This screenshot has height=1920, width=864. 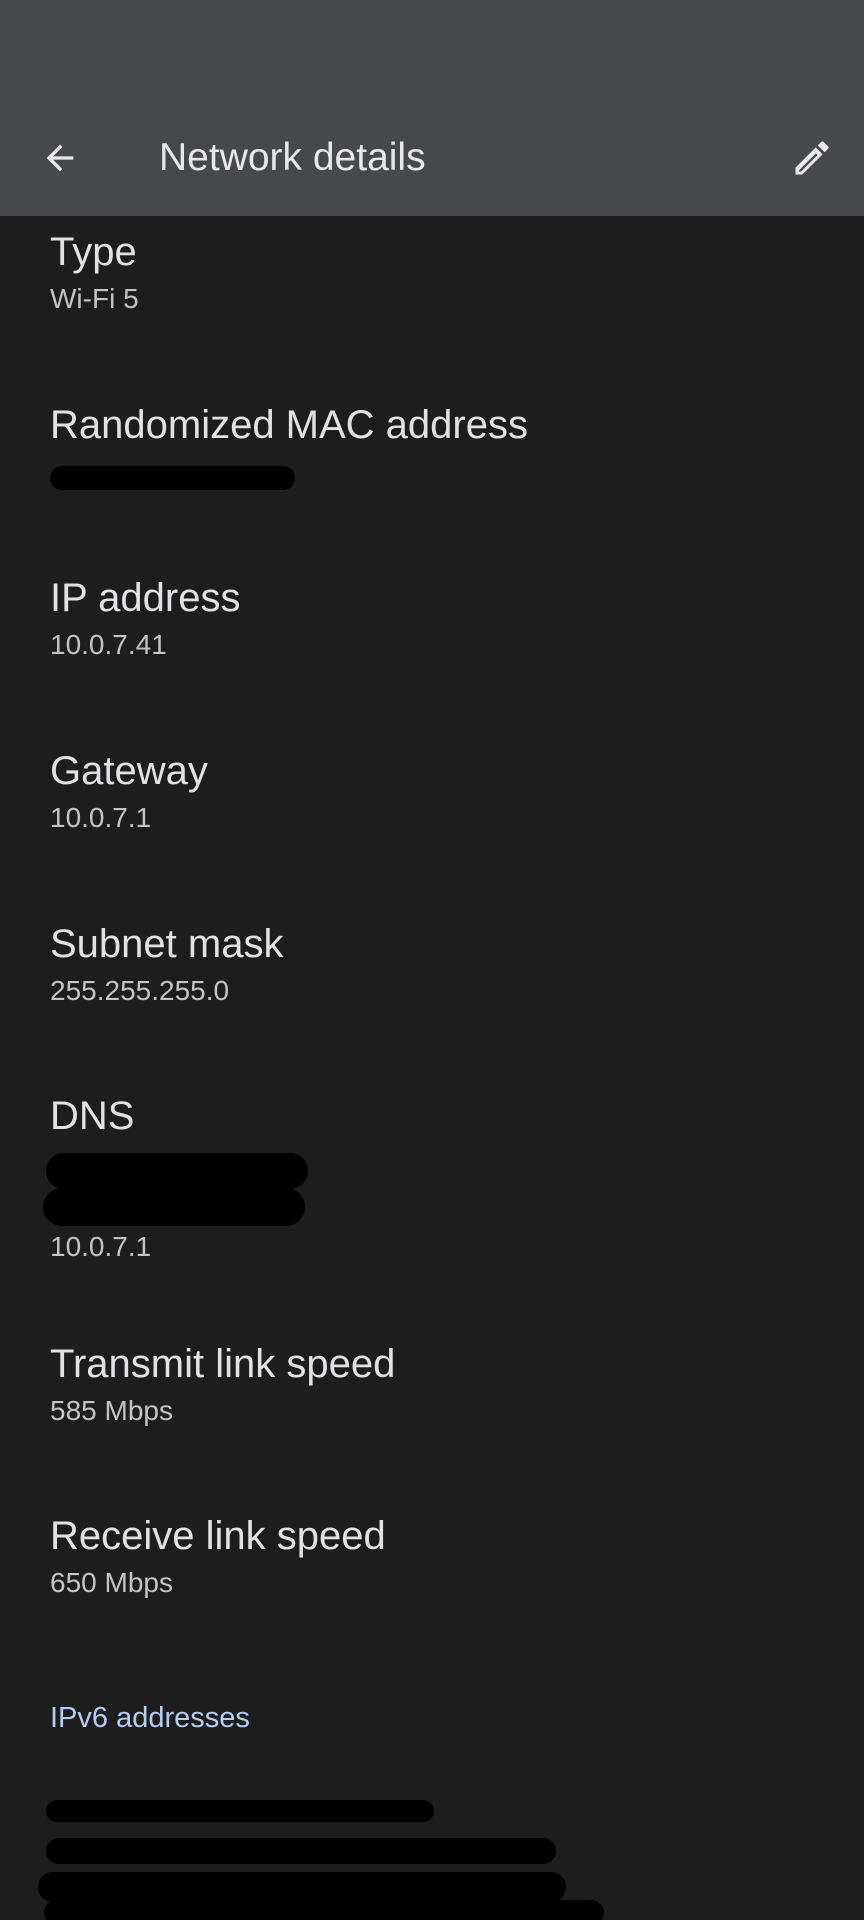 What do you see at coordinates (440, 1556) in the screenshot?
I see `receive-speed-row: Receive link speed 650 Mbps` at bounding box center [440, 1556].